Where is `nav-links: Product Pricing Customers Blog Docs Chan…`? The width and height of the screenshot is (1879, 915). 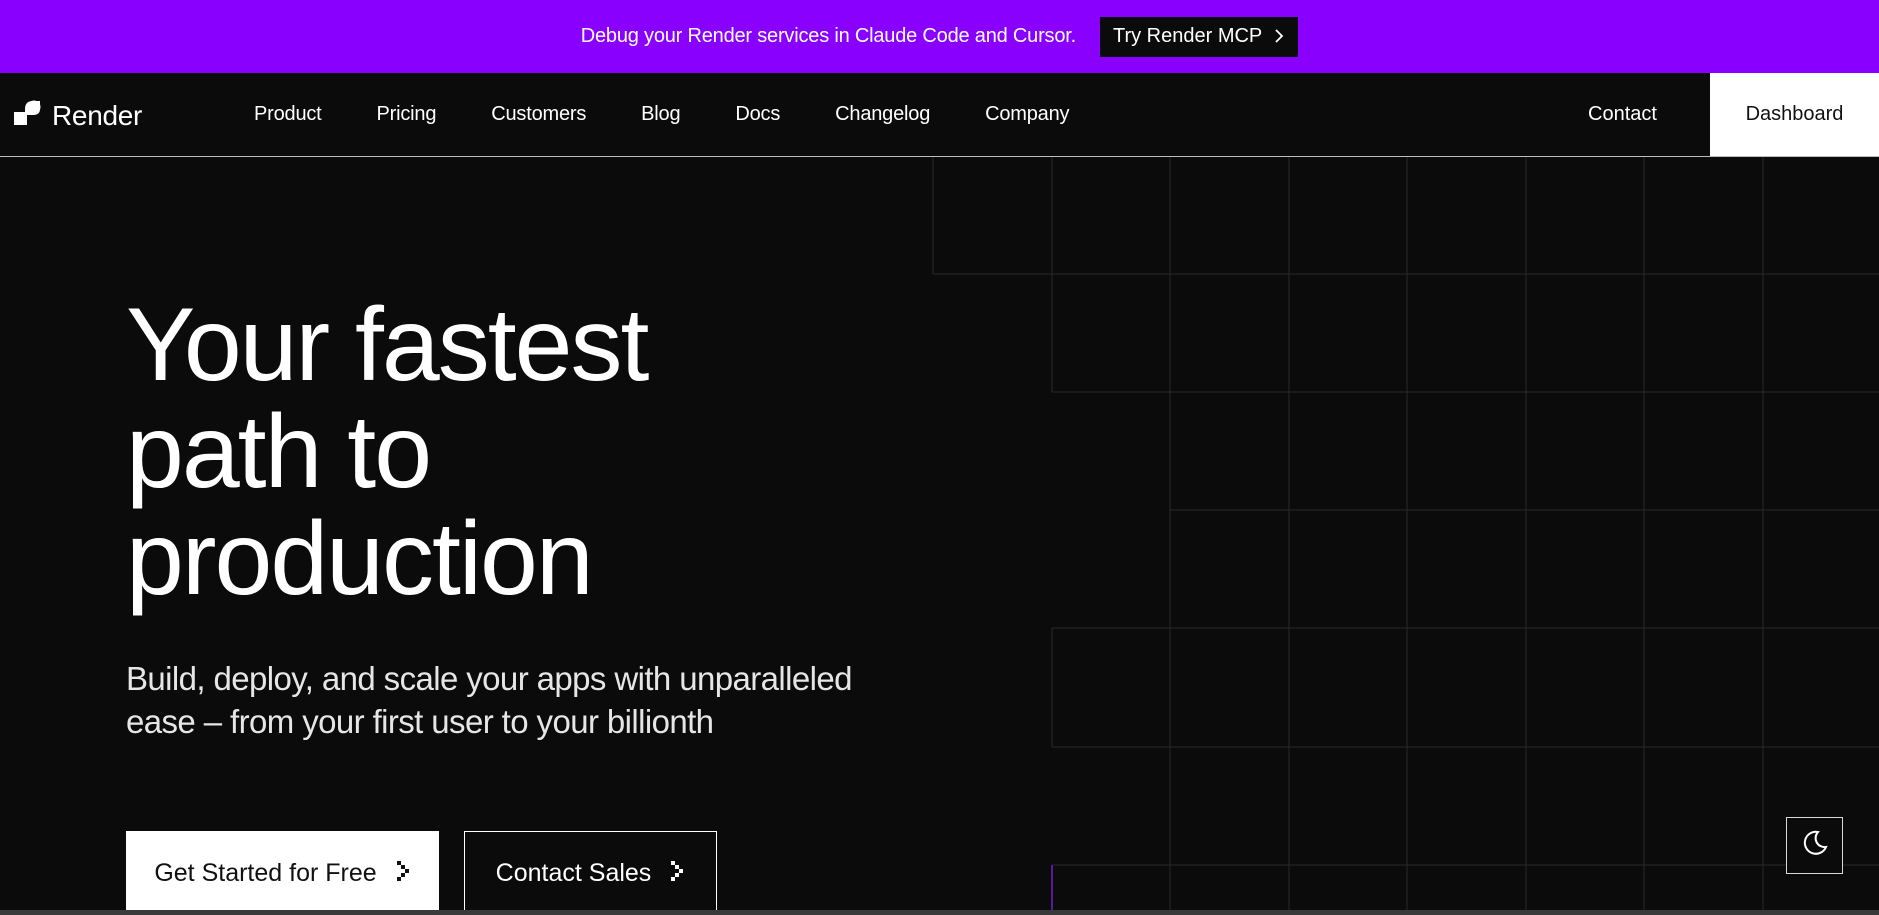 nav-links: Product Pricing Customers Blog Docs Chan… is located at coordinates (689, 114).